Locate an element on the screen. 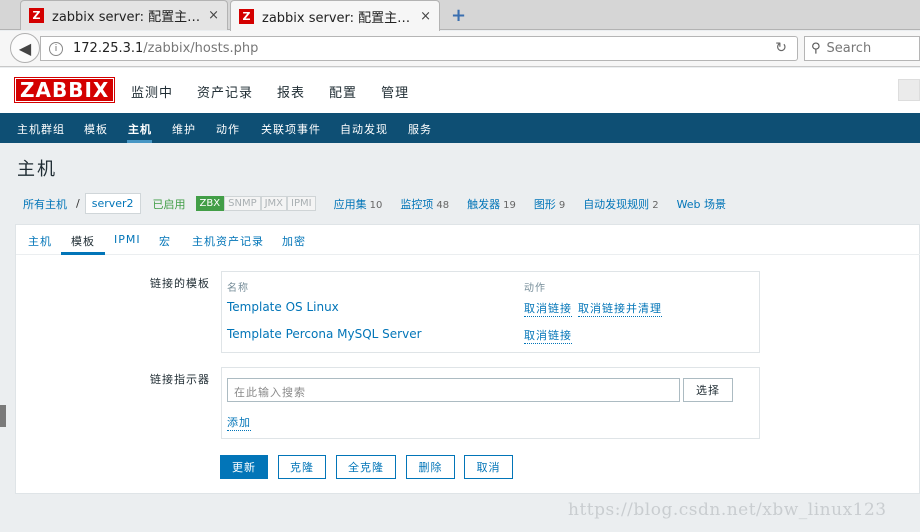 The height and width of the screenshot is (532, 920). submenu-services: 服务 is located at coordinates (420, 129).